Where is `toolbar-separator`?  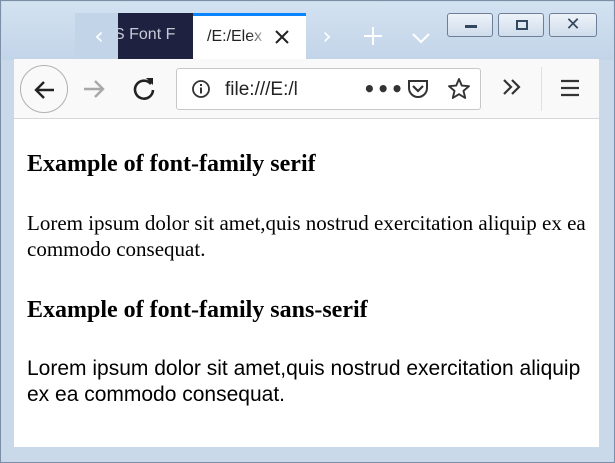
toolbar-separator is located at coordinates (541, 89).